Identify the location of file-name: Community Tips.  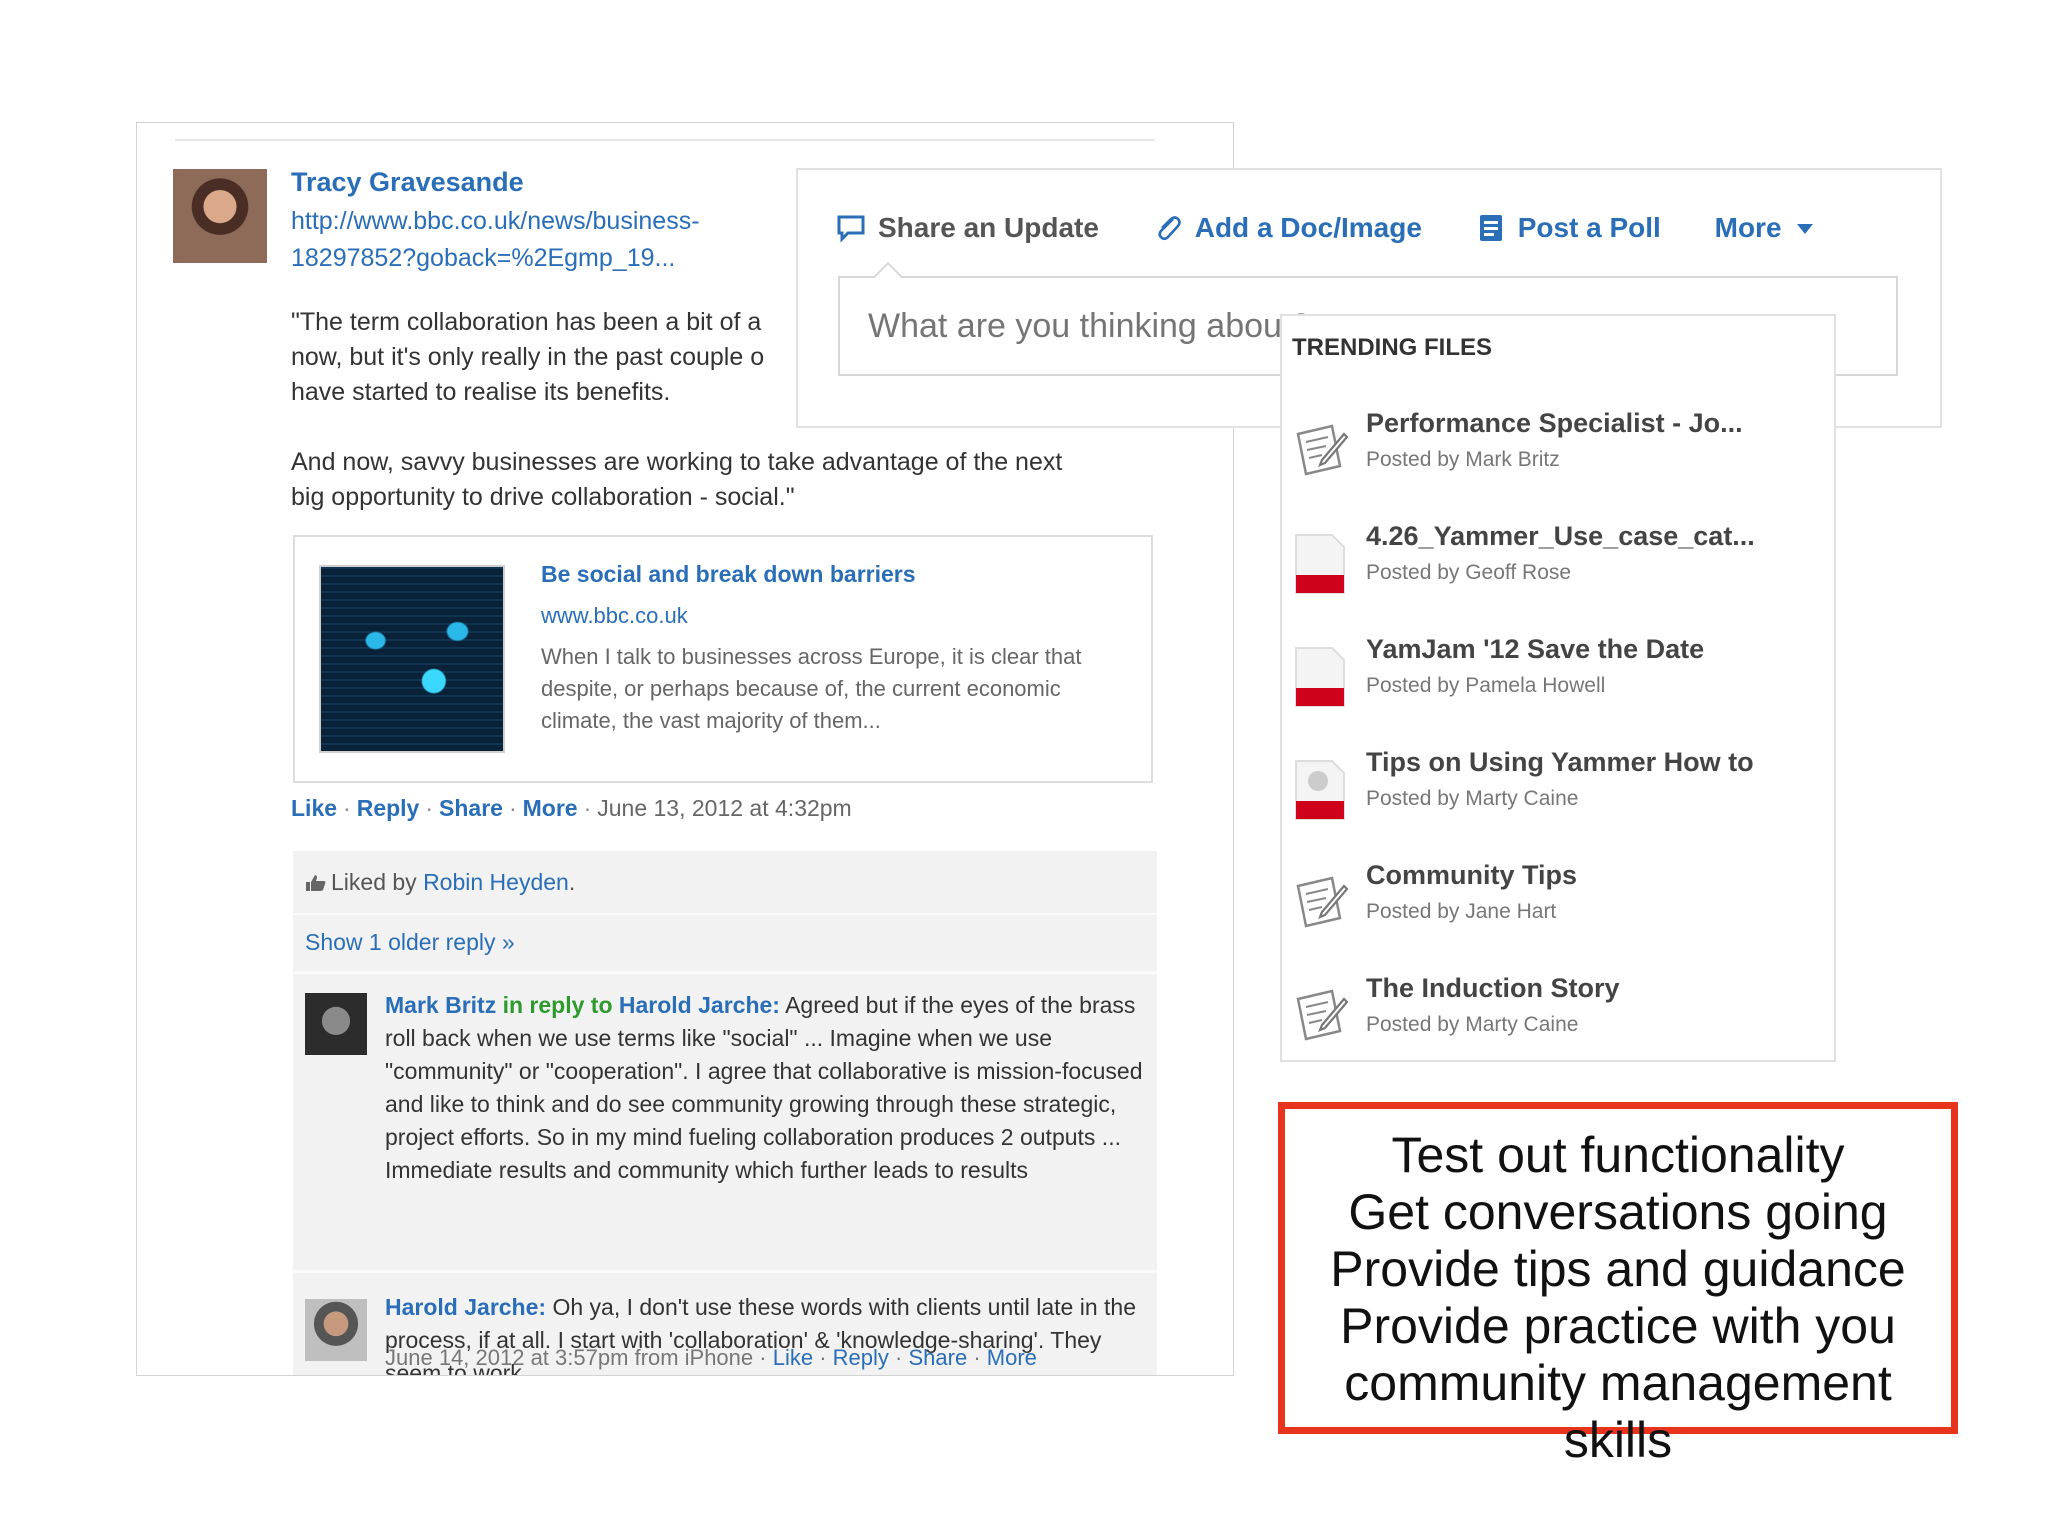
(1472, 875).